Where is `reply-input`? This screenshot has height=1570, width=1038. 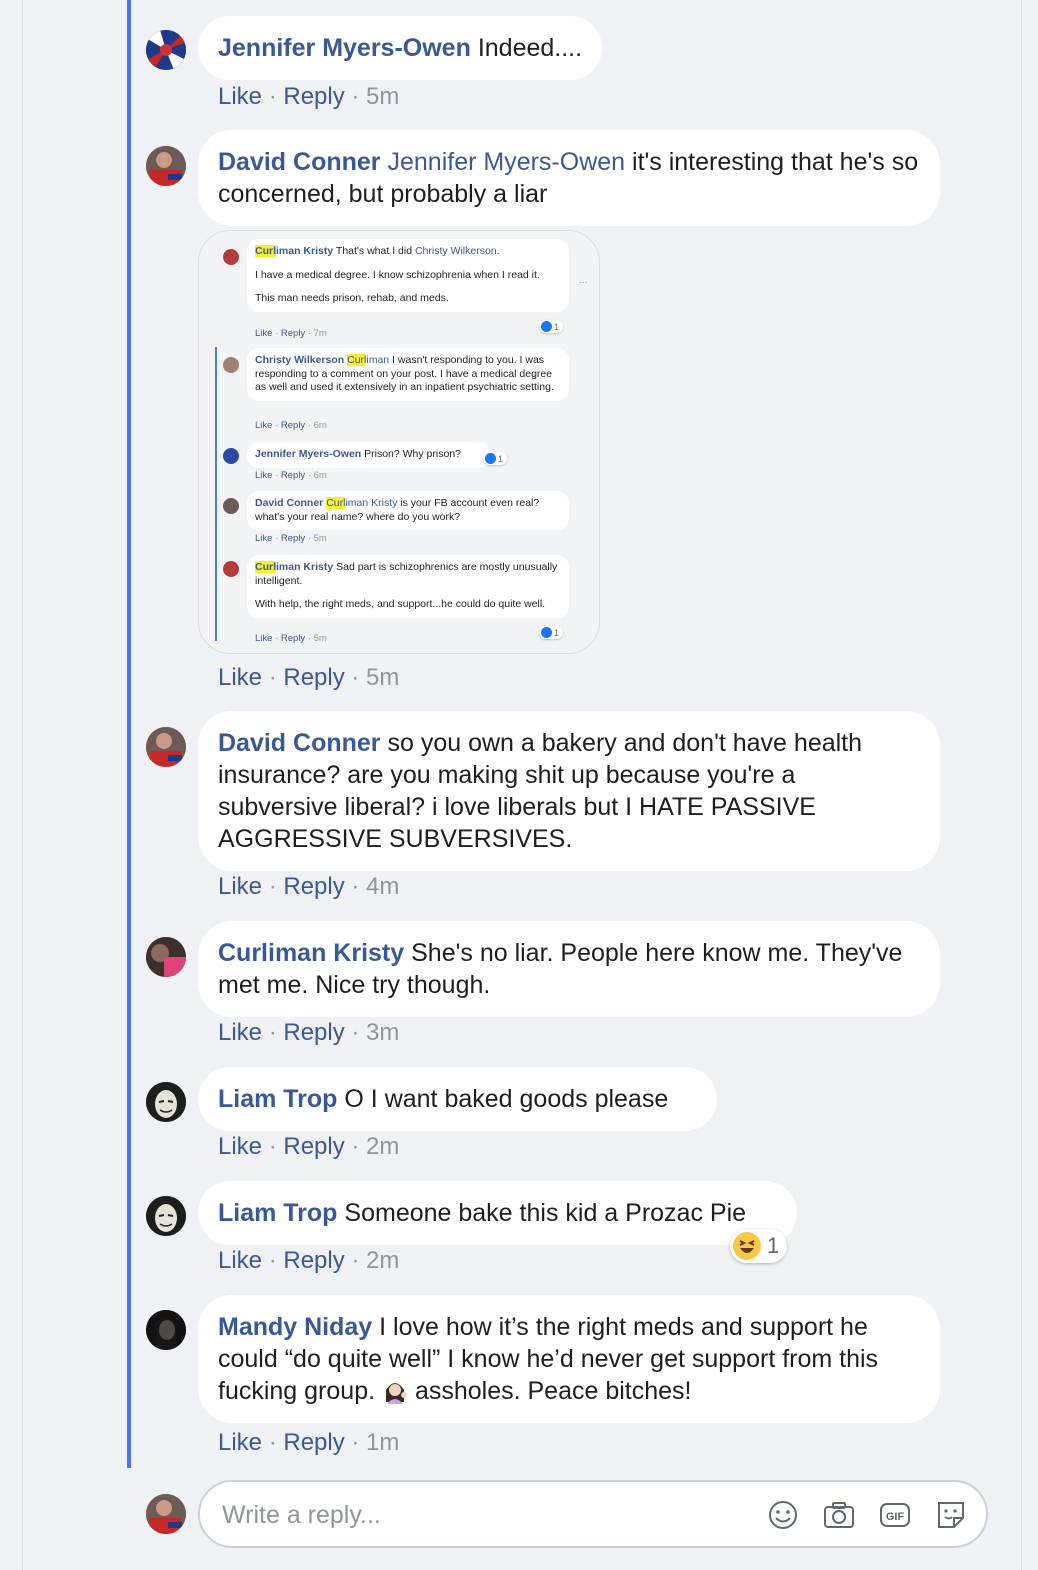 reply-input is located at coordinates (482, 1515).